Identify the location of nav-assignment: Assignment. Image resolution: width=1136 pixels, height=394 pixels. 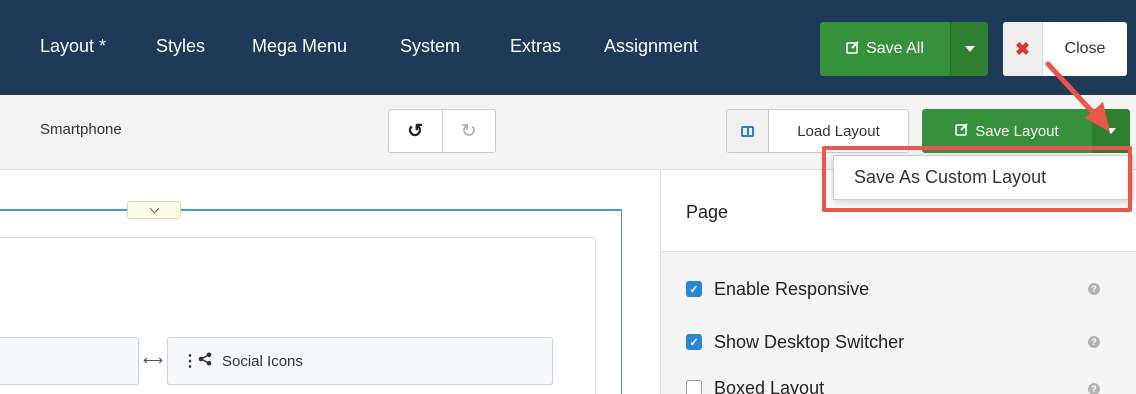
(651, 46).